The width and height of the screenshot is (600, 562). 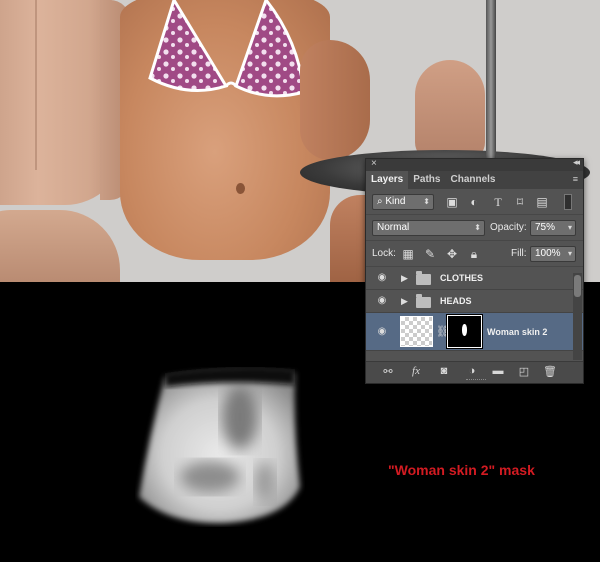 I want to click on blend-row: Normal ⬍ Opacity: 75% ▾, so click(x=474, y=228).